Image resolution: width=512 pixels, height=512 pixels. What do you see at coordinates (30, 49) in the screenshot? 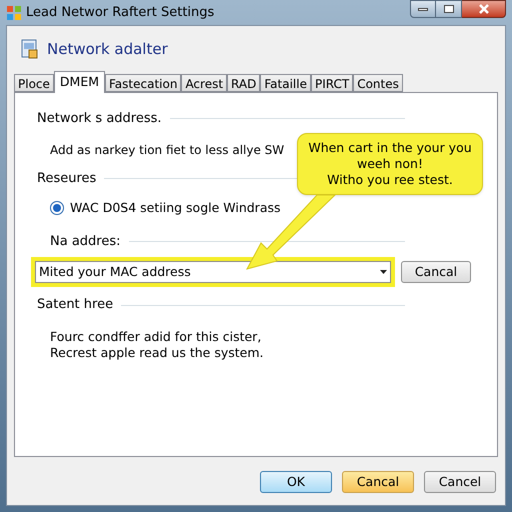
I see `network-adapter-icon` at bounding box center [30, 49].